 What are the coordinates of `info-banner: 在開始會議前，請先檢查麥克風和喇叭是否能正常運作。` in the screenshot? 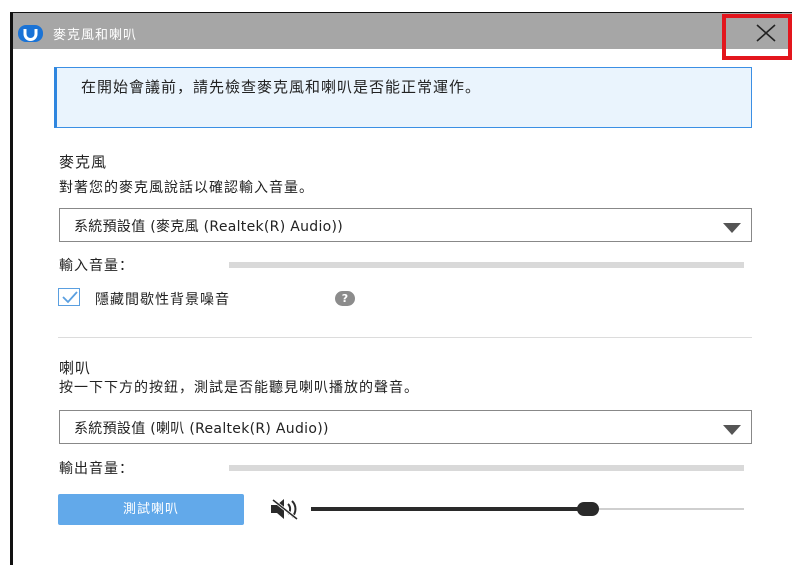 It's located at (403, 97).